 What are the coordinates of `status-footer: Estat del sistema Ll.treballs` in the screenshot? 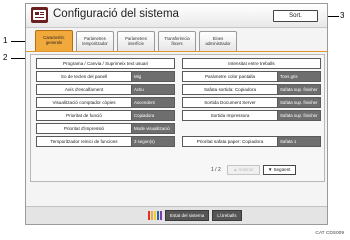 It's located at (176, 215).